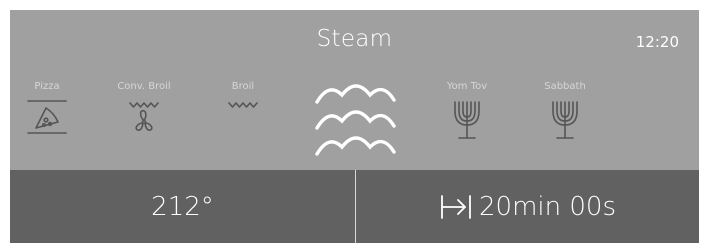 Image resolution: width=711 pixels, height=244 pixels. I want to click on temperature-value: 212°, so click(182, 206).